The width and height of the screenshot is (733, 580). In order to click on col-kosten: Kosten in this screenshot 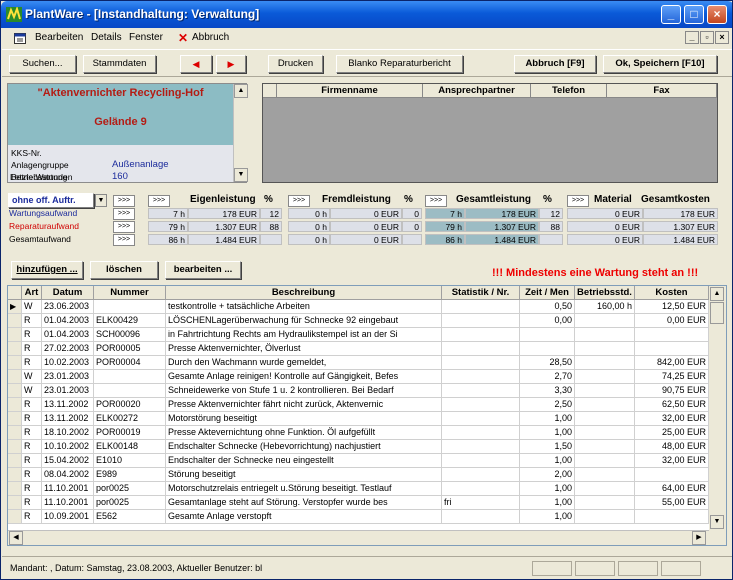, I will do `click(672, 293)`.